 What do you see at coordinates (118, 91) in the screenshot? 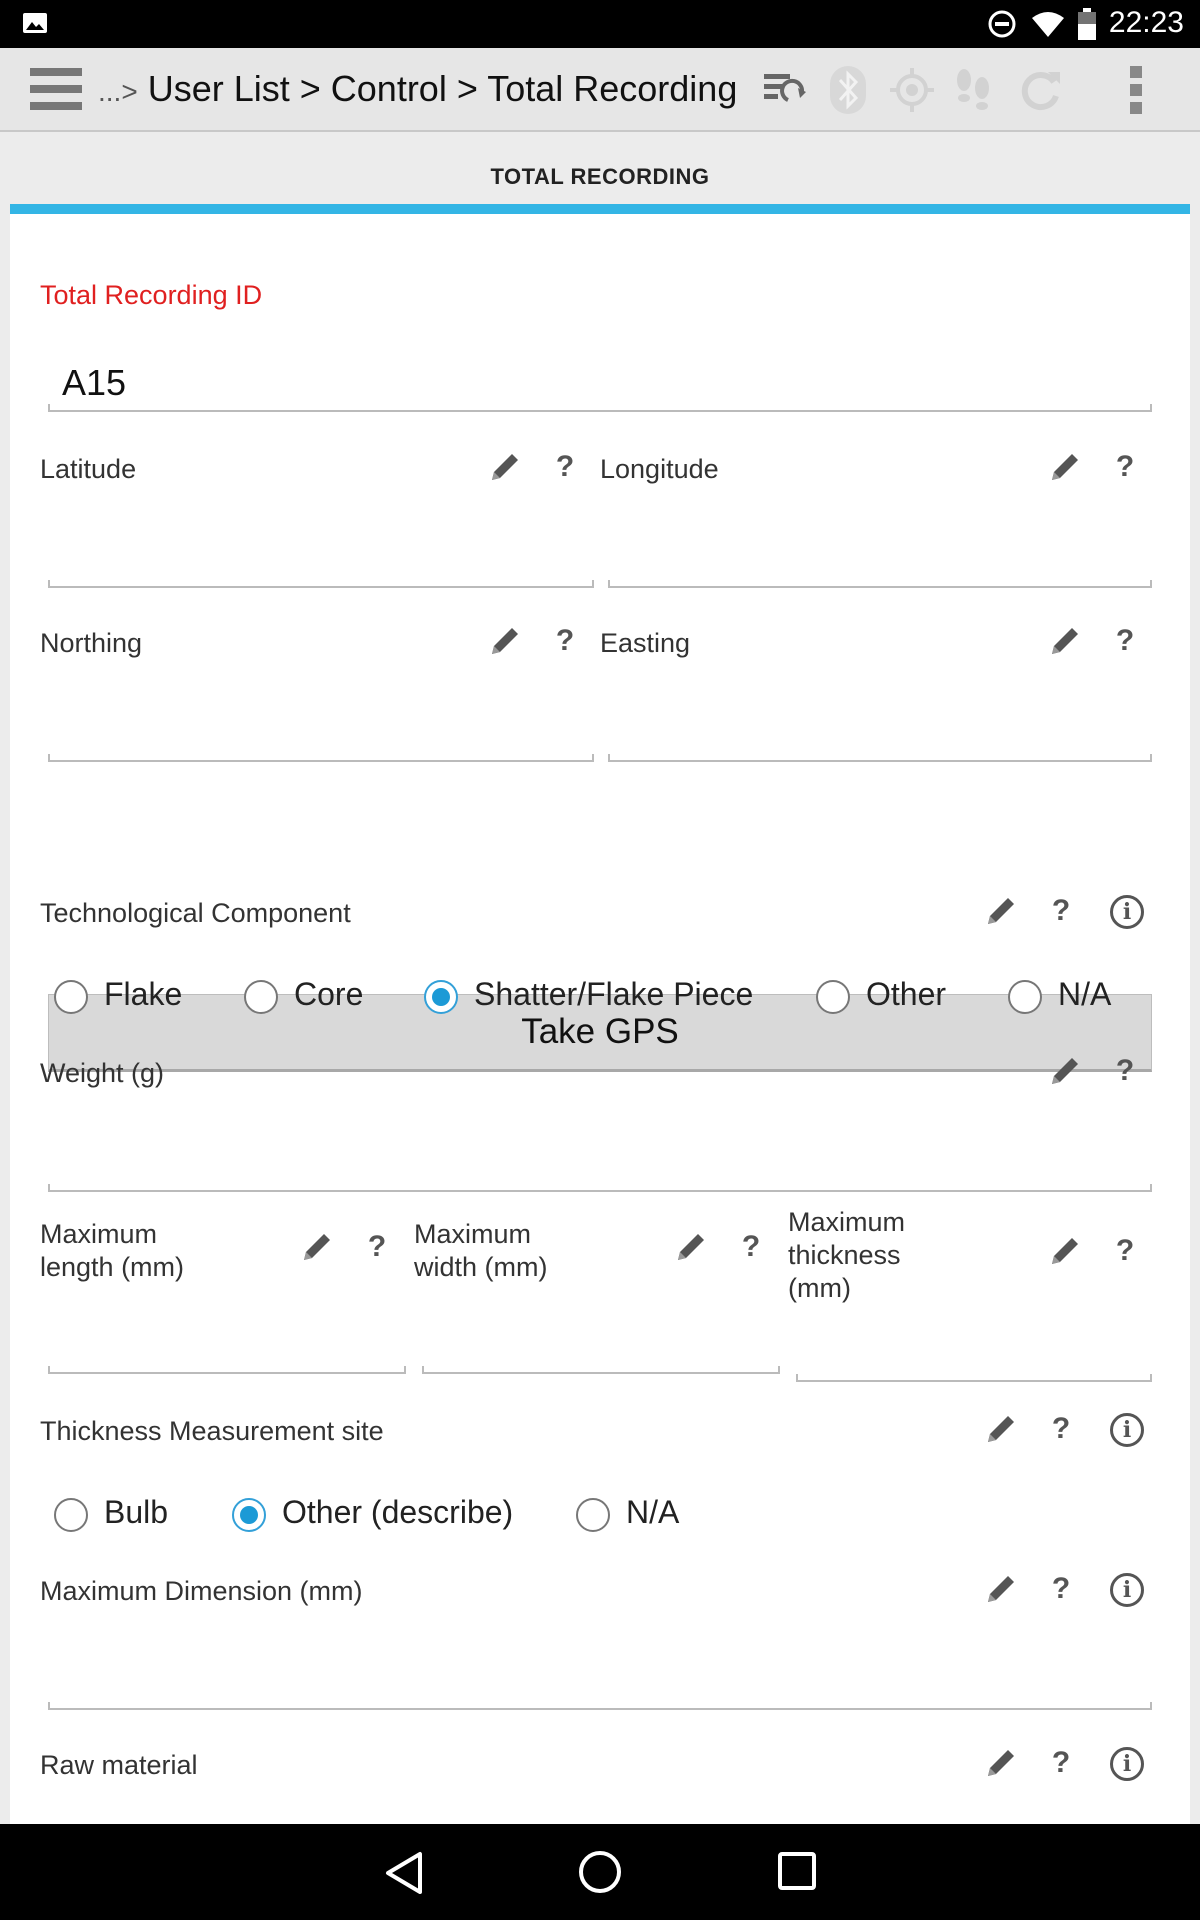
I see `breadcrumb-prefix: ...>` at bounding box center [118, 91].